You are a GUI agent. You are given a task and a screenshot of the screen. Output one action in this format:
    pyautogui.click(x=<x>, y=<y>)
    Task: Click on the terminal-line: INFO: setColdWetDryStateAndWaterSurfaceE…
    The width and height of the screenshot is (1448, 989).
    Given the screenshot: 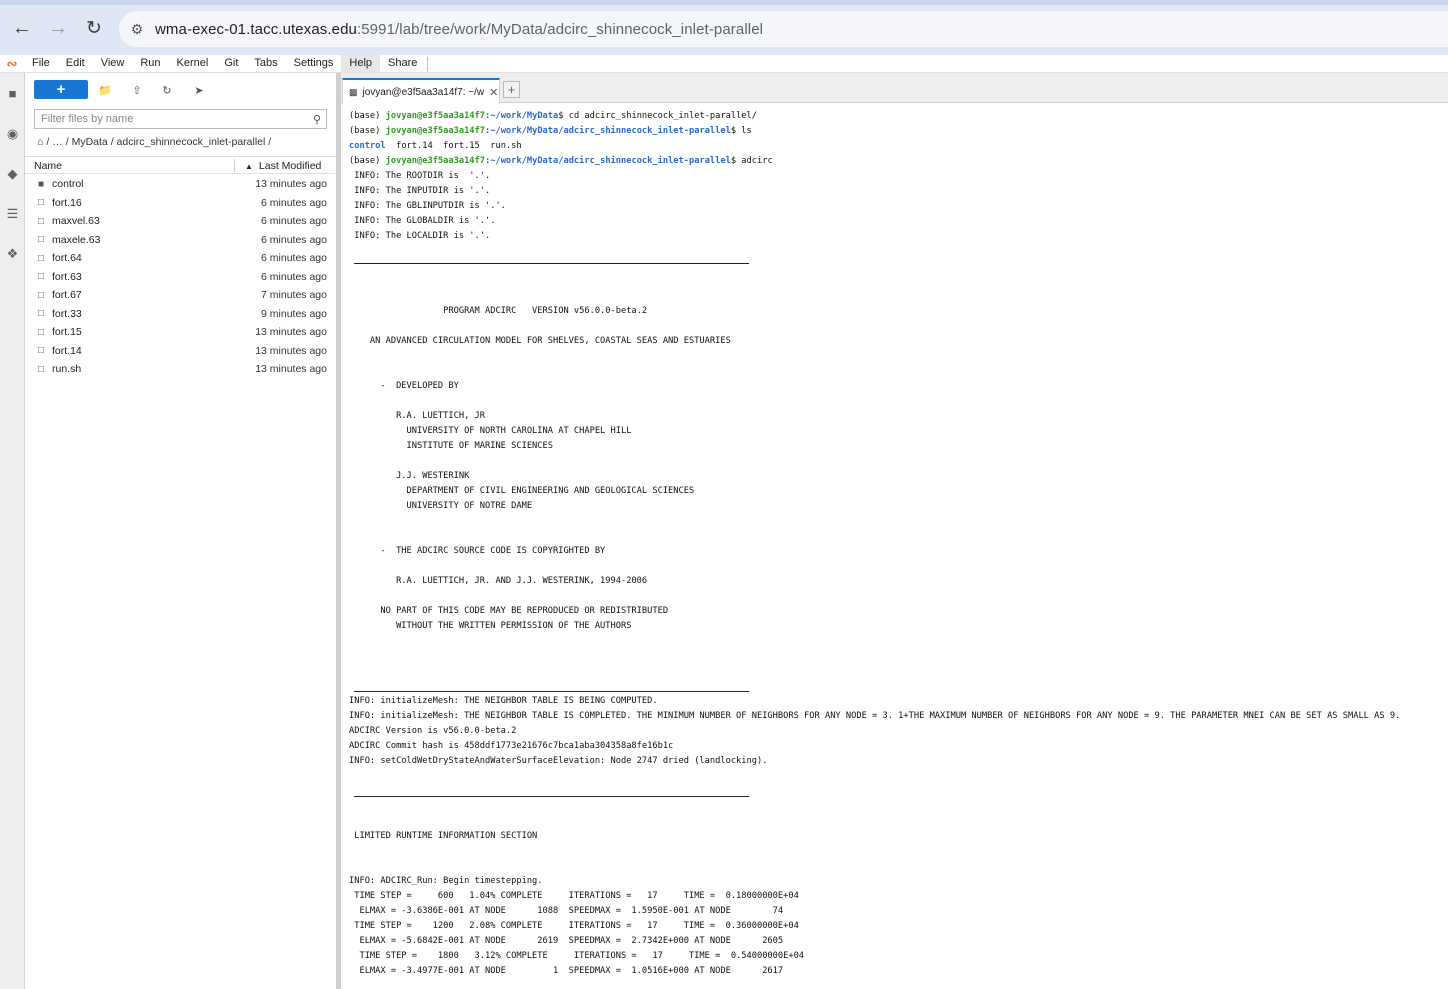 What is the action you would take?
    pyautogui.click(x=558, y=761)
    